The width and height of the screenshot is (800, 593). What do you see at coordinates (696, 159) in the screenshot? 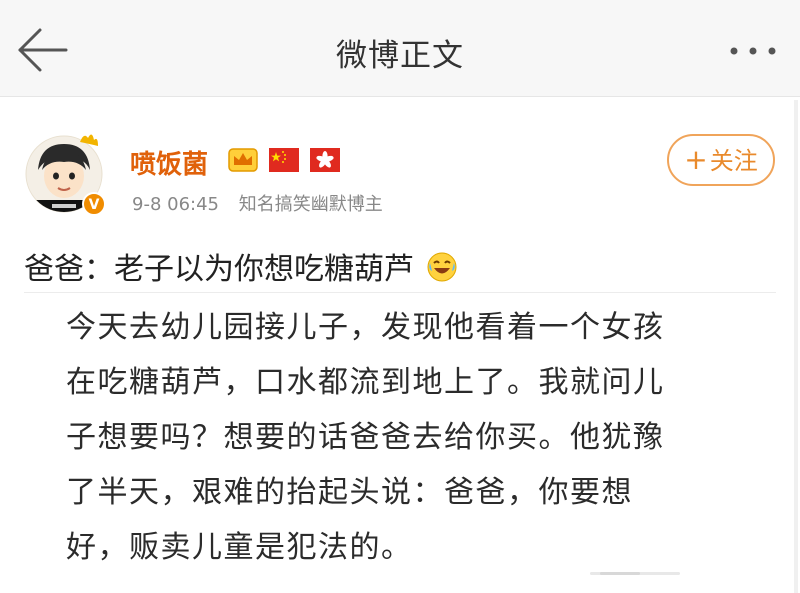
I see `plus-icon: +` at bounding box center [696, 159].